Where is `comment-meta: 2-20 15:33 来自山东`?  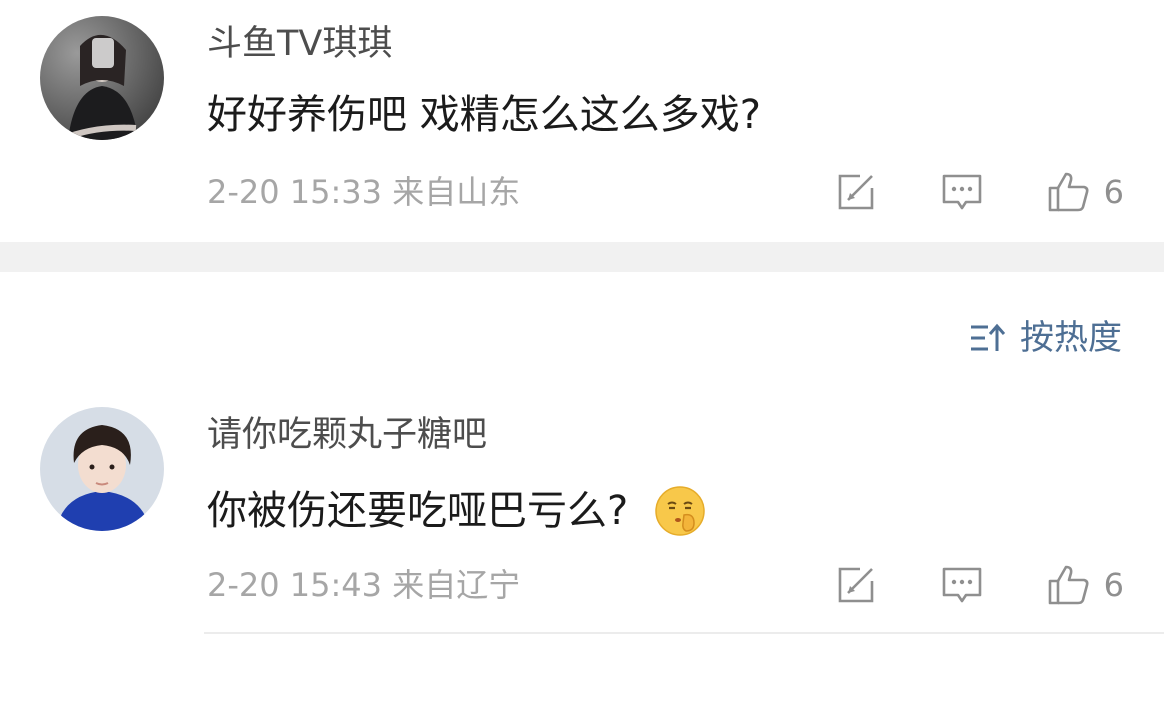
comment-meta: 2-20 15:33 来自山东 is located at coordinates (363, 192).